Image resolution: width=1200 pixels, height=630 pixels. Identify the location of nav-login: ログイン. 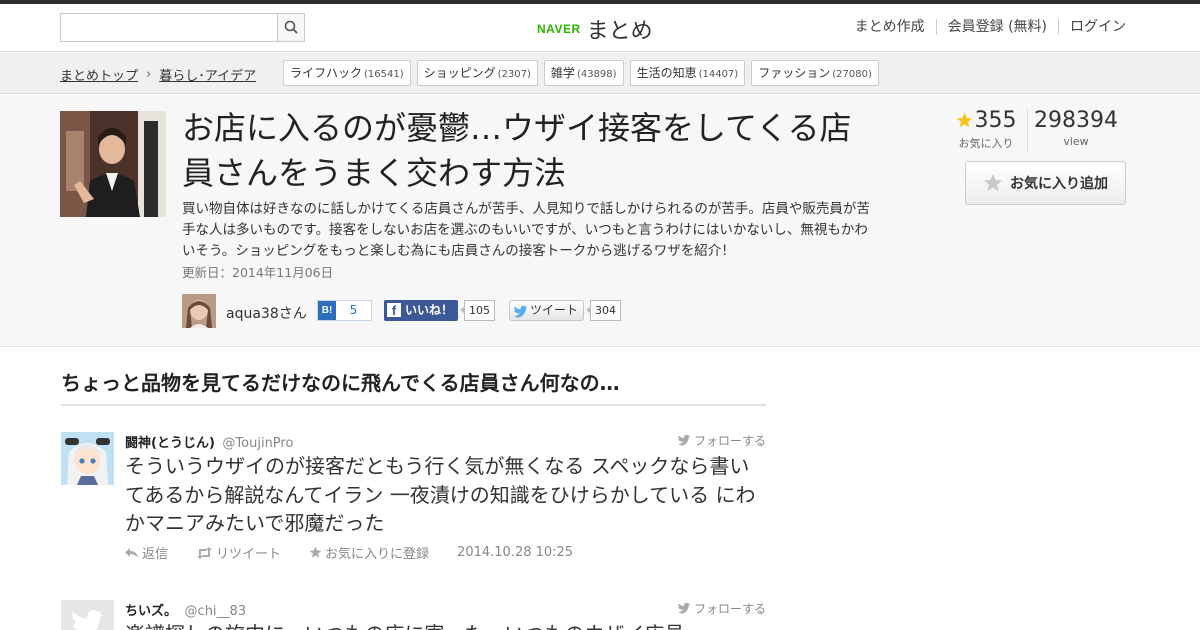
(1092, 27).